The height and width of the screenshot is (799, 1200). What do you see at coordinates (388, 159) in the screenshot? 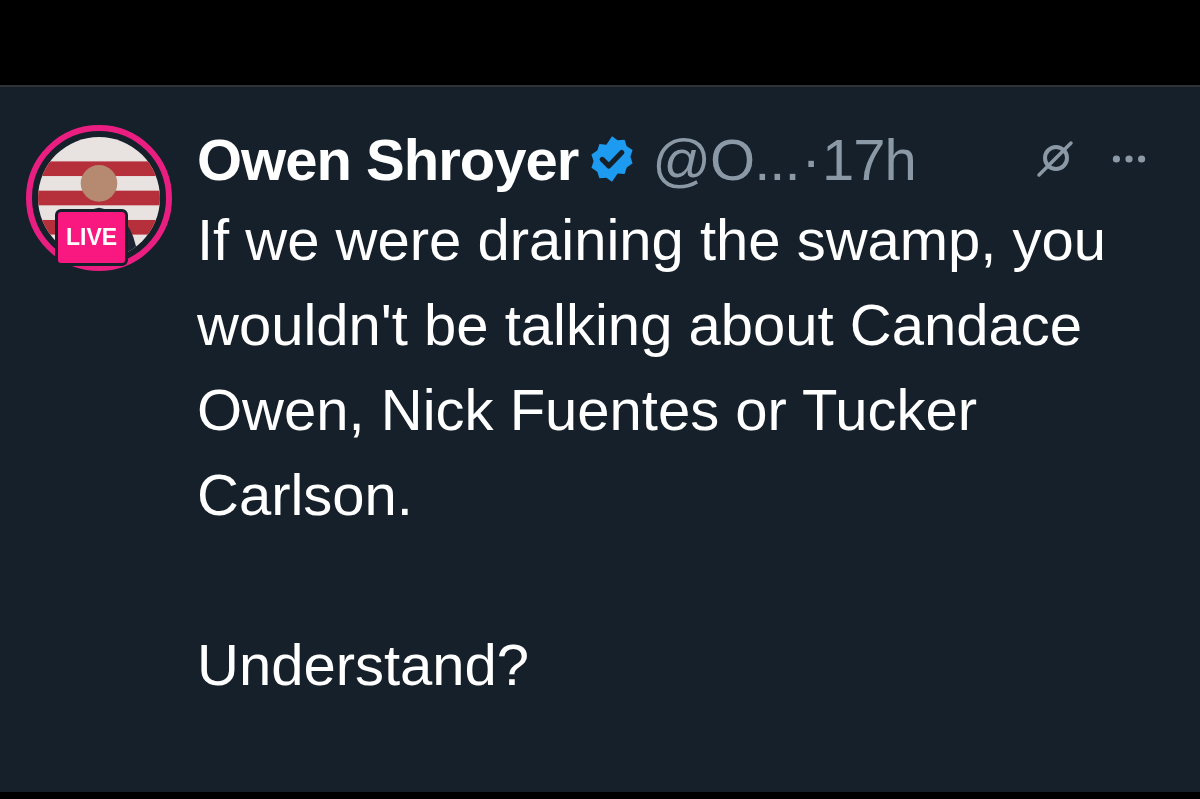
I see `author-name: Owen Shroyer` at bounding box center [388, 159].